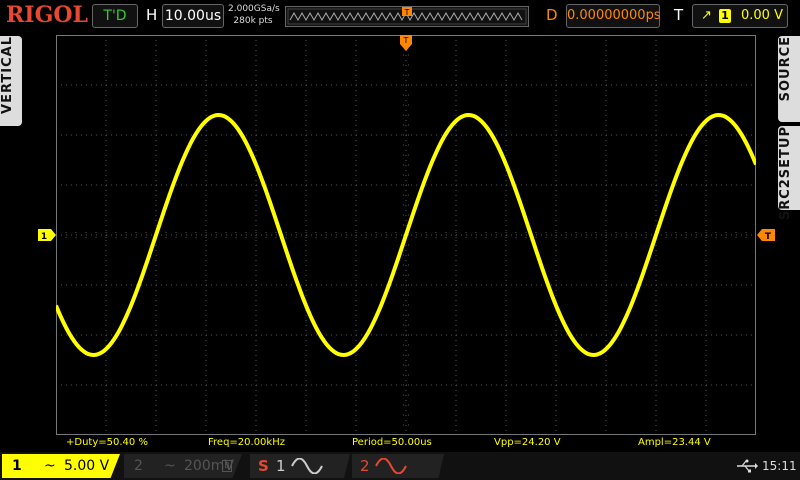 Image resolution: width=800 pixels, height=480 pixels. I want to click on trigger-level-value: 0.00 V, so click(762, 15).